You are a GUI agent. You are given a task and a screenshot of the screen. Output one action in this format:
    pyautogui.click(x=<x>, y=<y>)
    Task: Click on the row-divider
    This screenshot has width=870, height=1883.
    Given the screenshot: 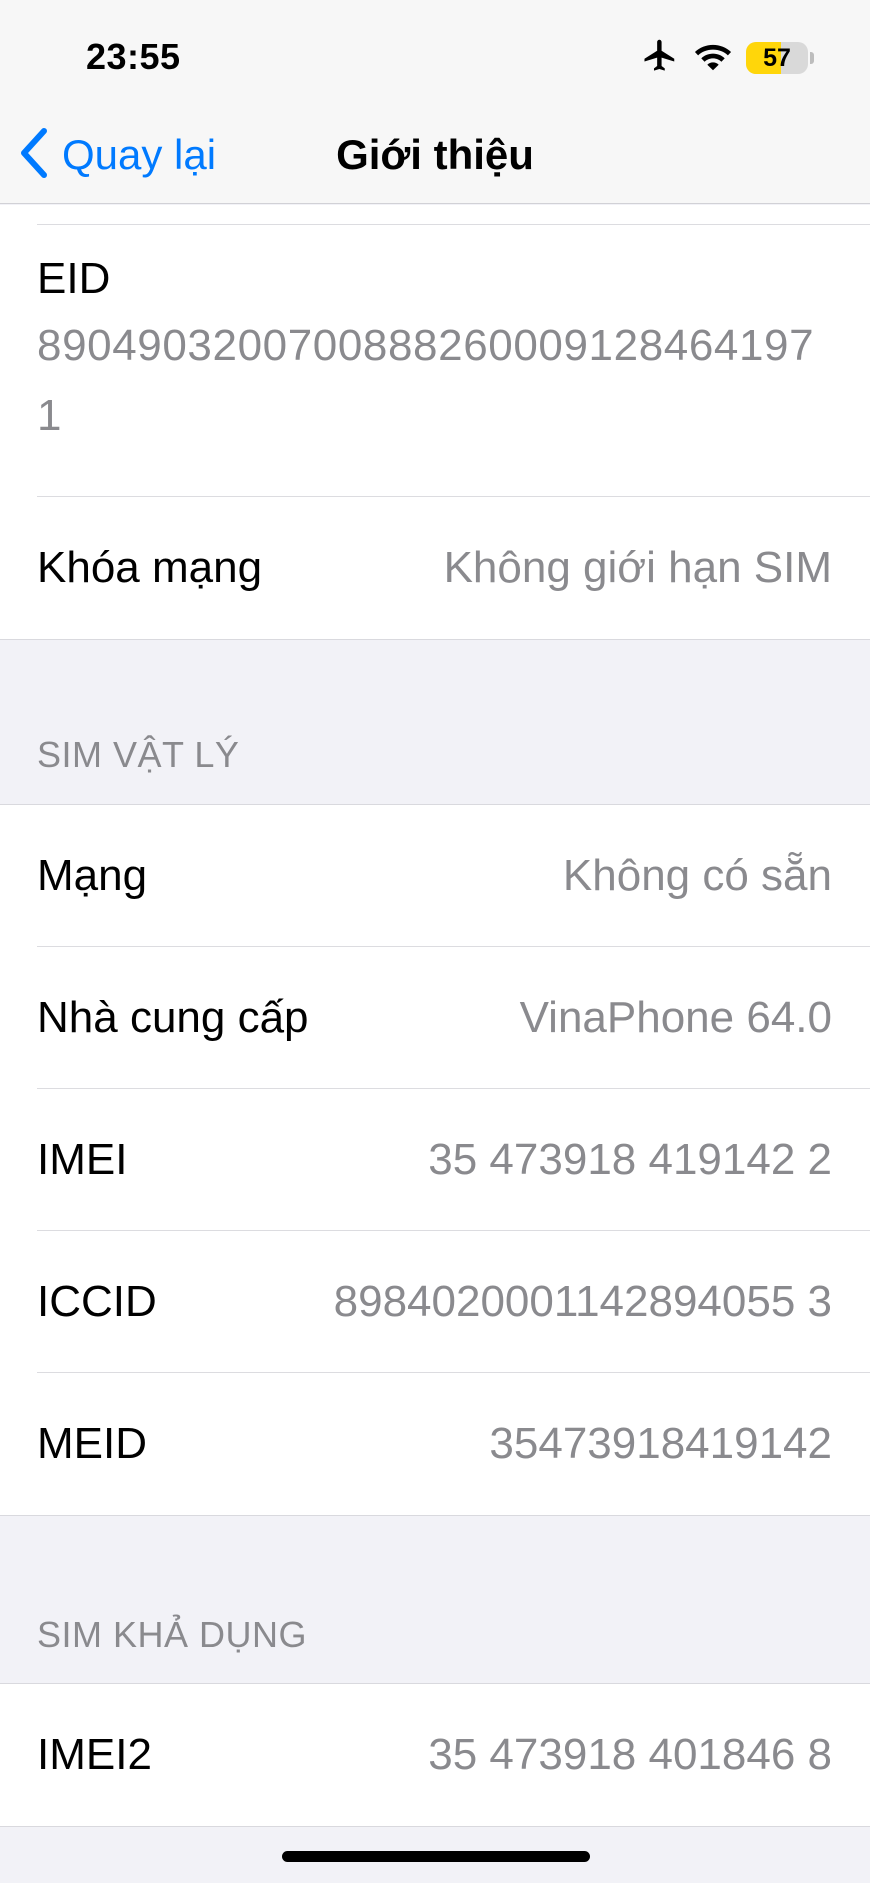 What is the action you would take?
    pyautogui.click(x=453, y=215)
    